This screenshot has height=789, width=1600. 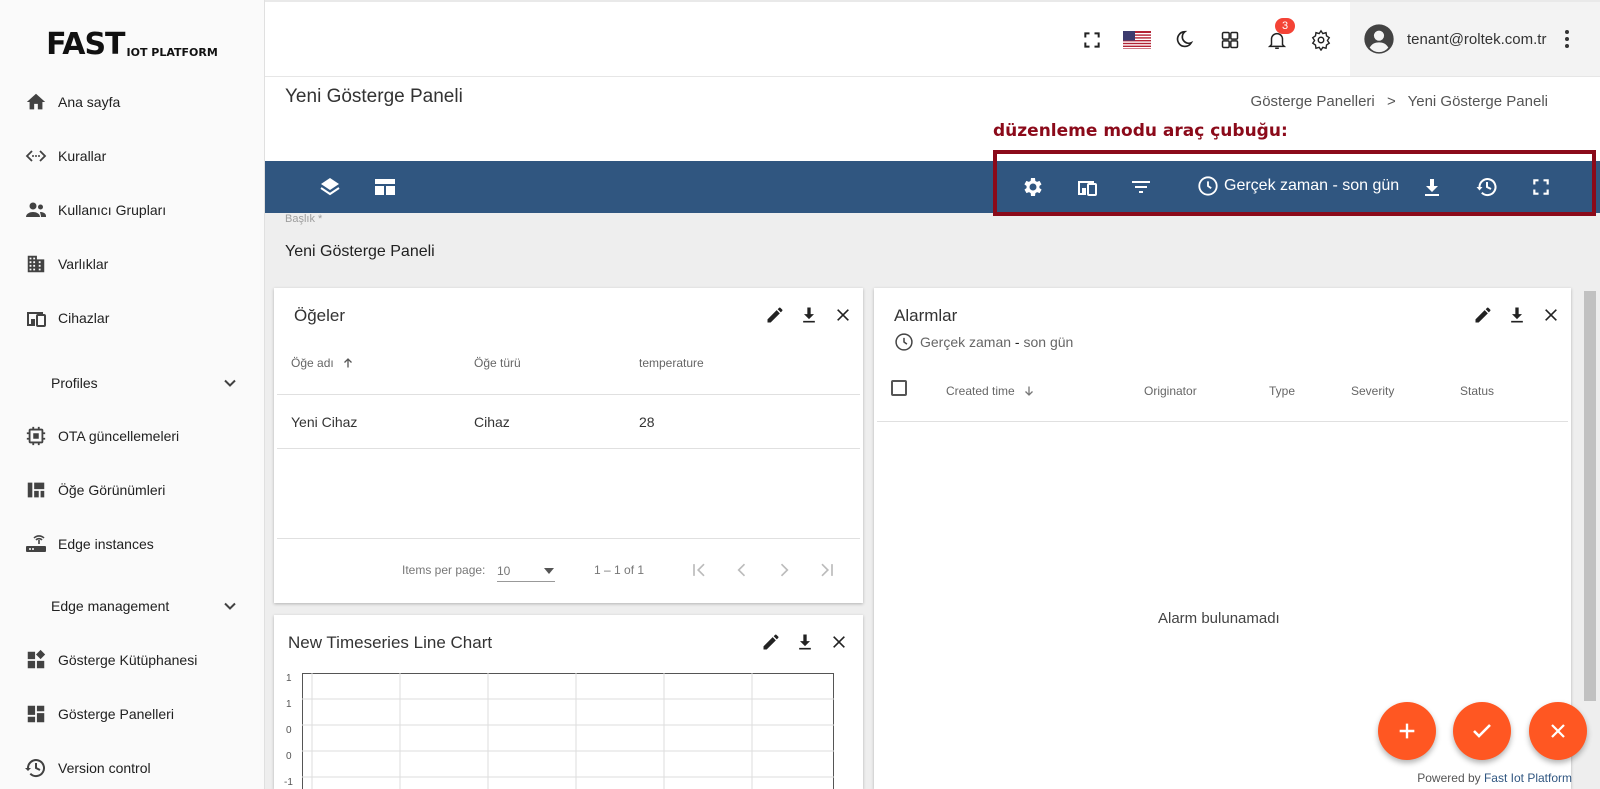 I want to click on column-header: Created time, so click(x=990, y=391).